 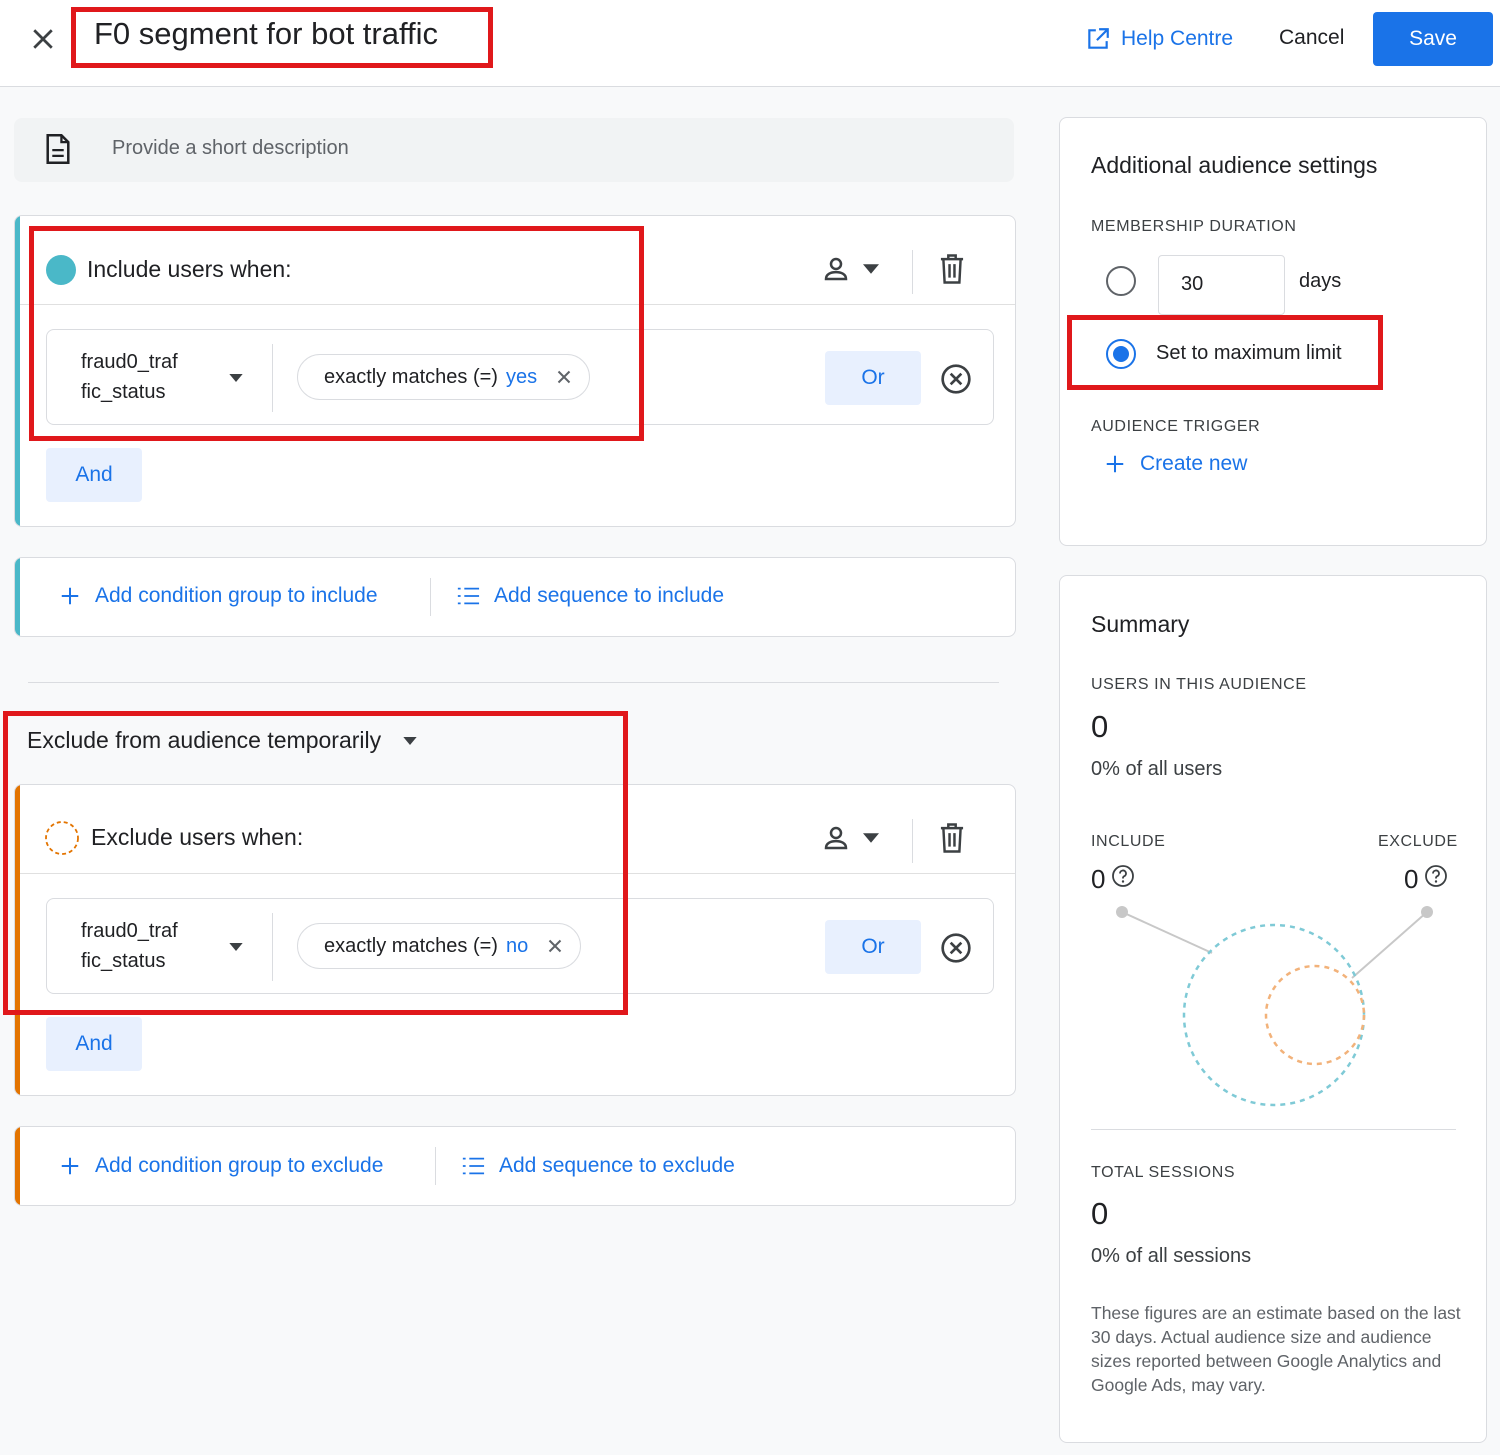 I want to click on condition-chip: exactly matches (=) yes, so click(x=444, y=377).